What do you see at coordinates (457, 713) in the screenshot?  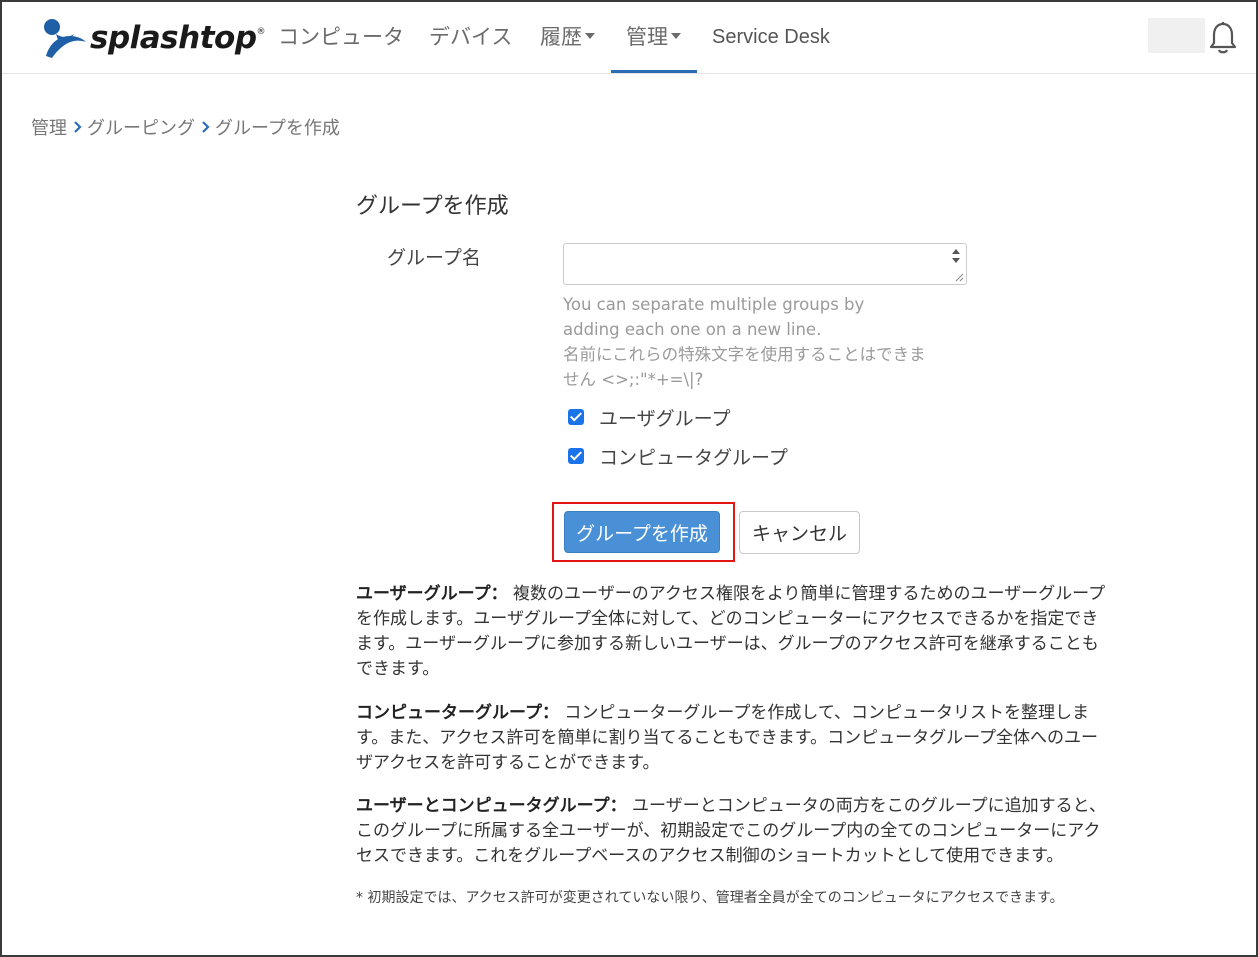 I see `description-term: コンピューターグループ：` at bounding box center [457, 713].